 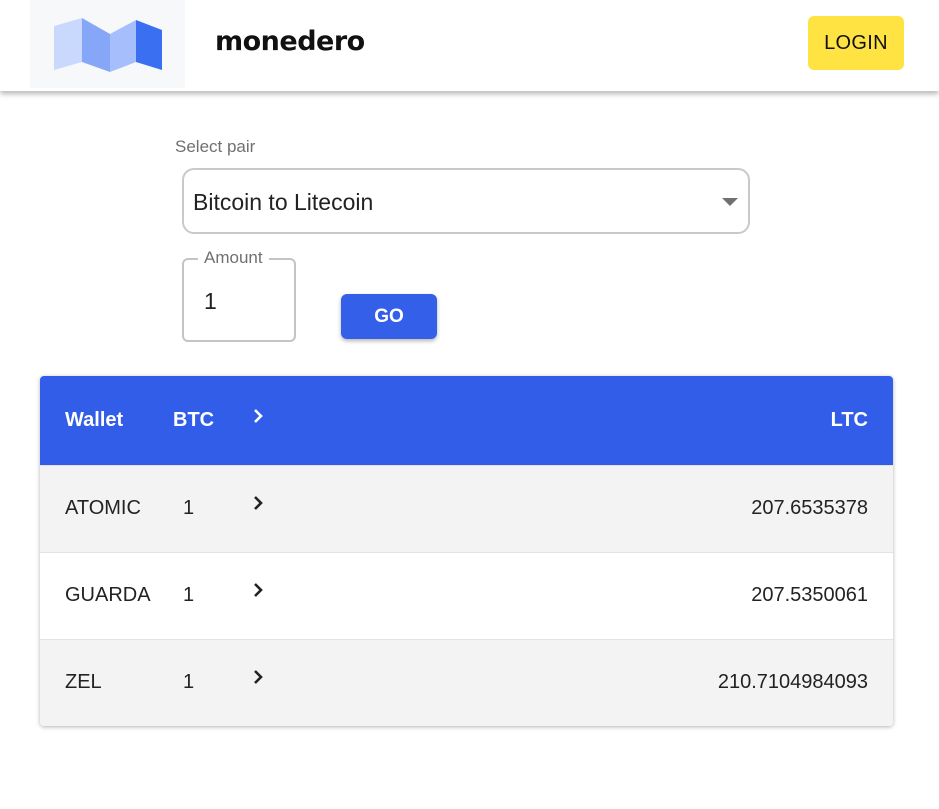 I want to click on select-pair-label: Select pair, so click(x=215, y=146).